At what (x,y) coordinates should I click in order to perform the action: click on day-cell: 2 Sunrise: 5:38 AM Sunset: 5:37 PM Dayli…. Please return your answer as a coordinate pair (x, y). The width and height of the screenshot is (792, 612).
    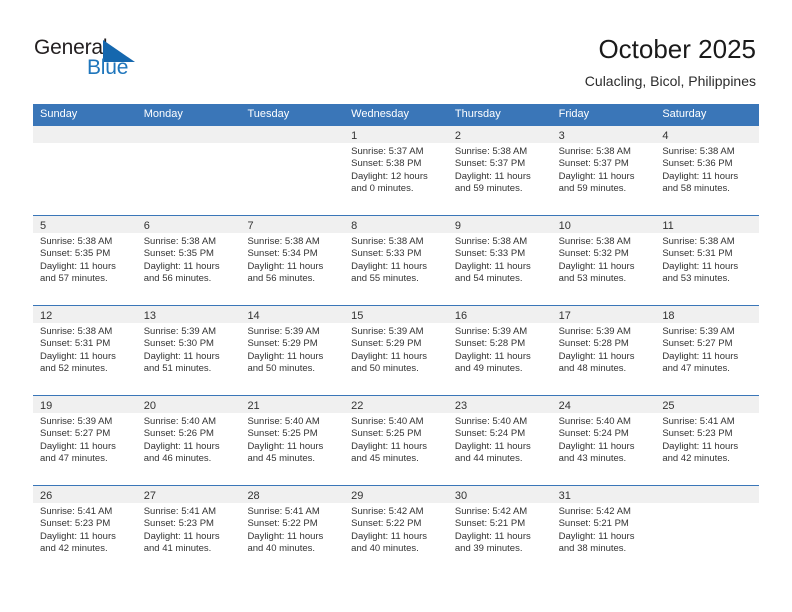
    Looking at the image, I should click on (499, 170).